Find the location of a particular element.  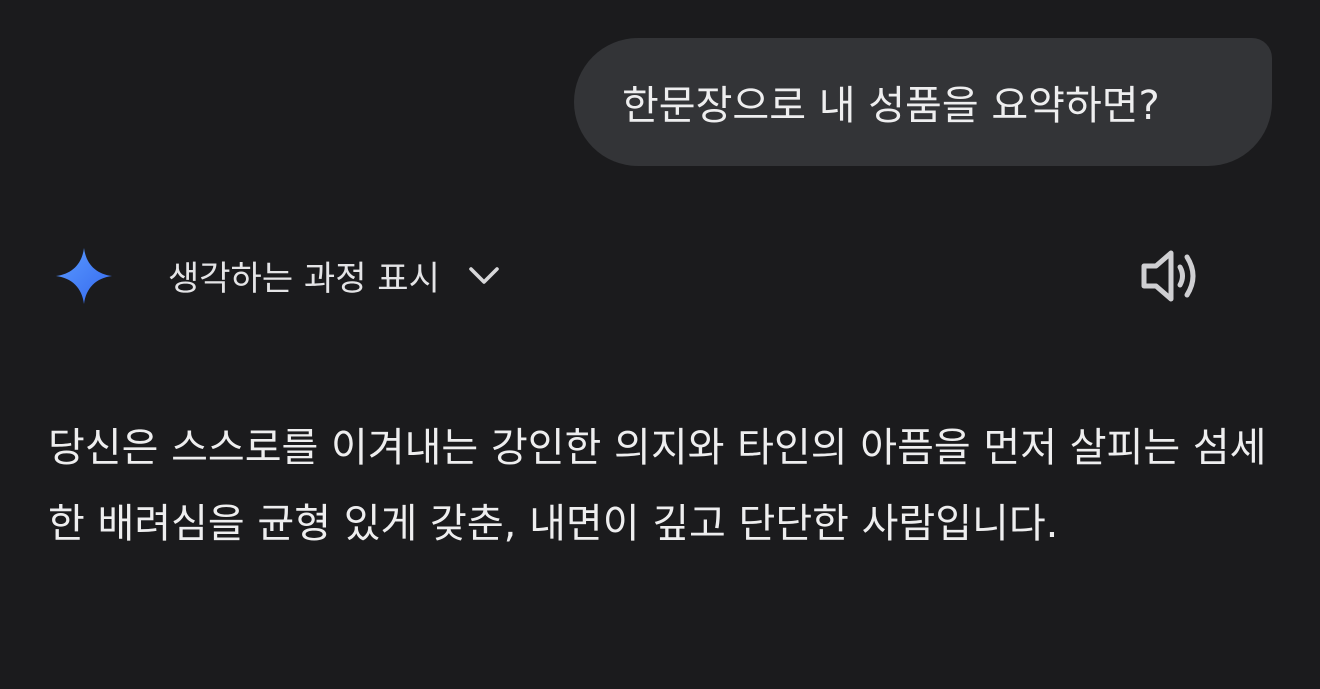

show-thinking-label: 생각하는 과정 표시 is located at coordinates (304, 278).